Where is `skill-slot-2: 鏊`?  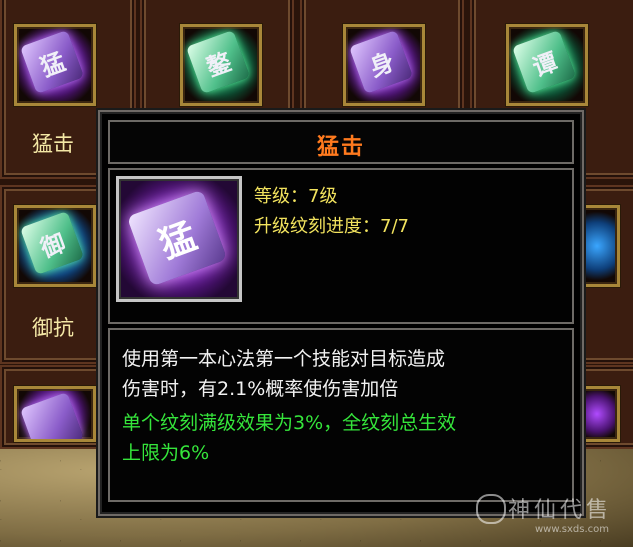
skill-slot-2: 鏊 is located at coordinates (221, 65).